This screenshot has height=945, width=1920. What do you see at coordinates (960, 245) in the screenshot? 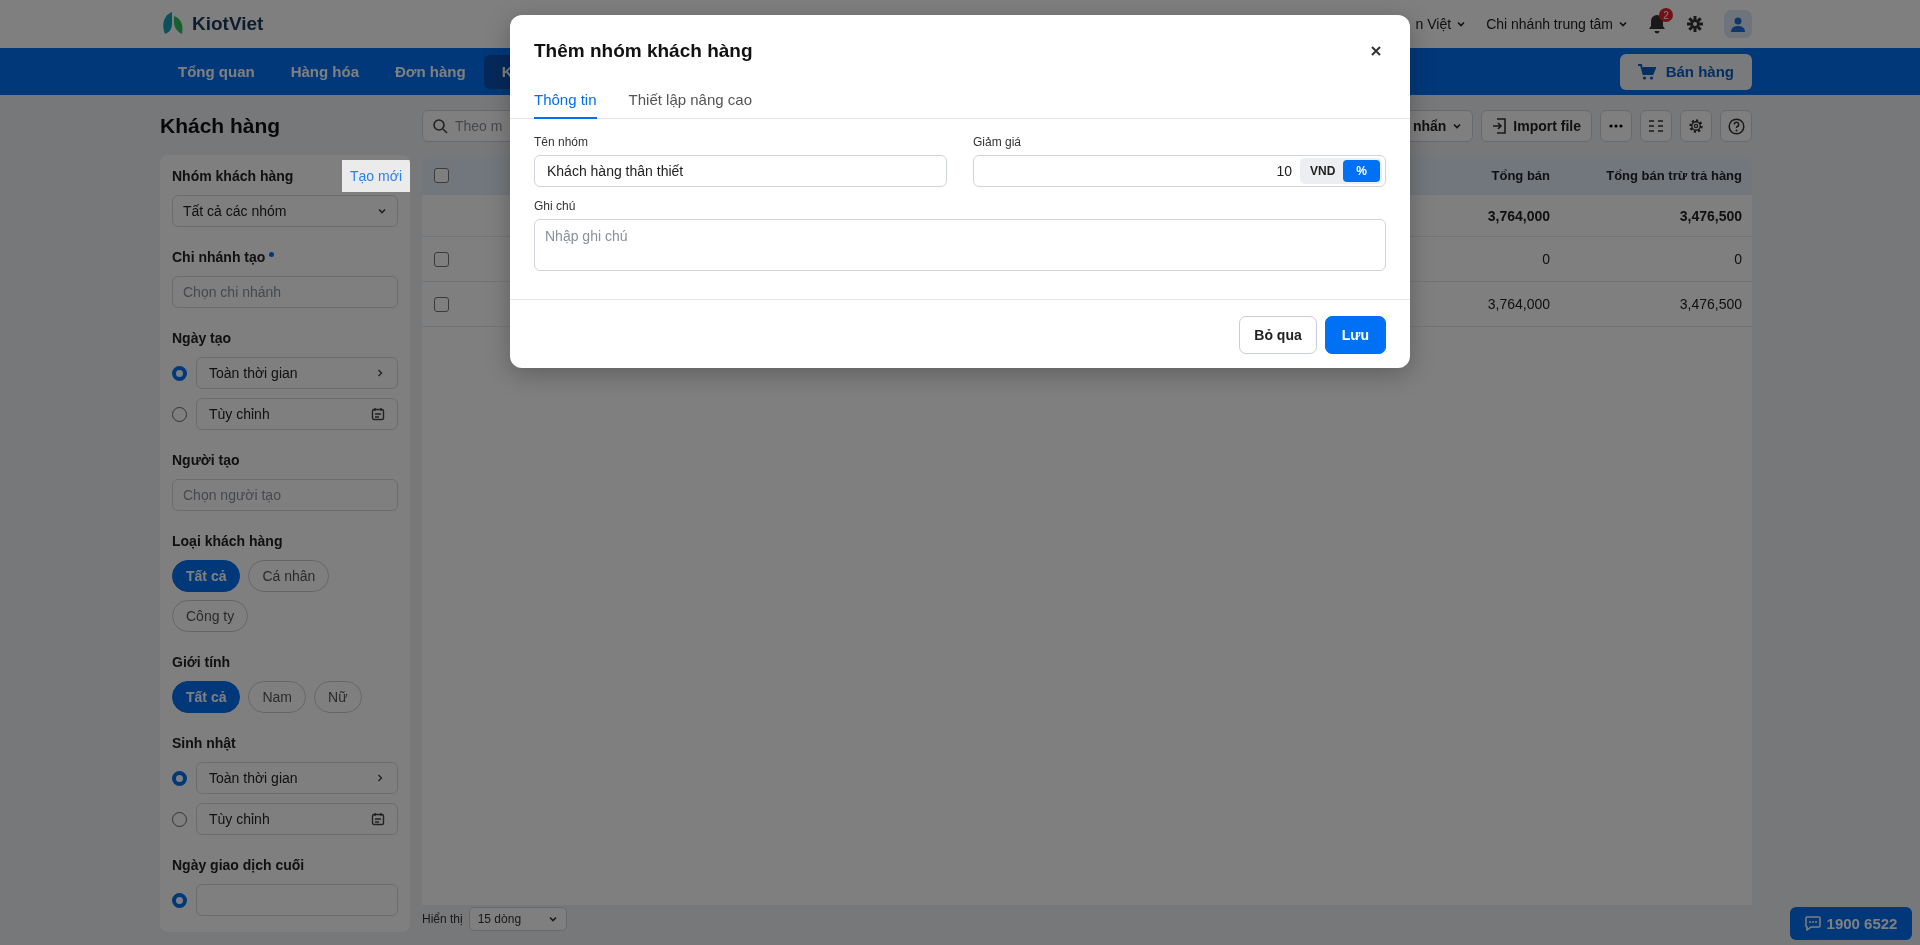
I see `note-field: Nhập ghi chú` at bounding box center [960, 245].